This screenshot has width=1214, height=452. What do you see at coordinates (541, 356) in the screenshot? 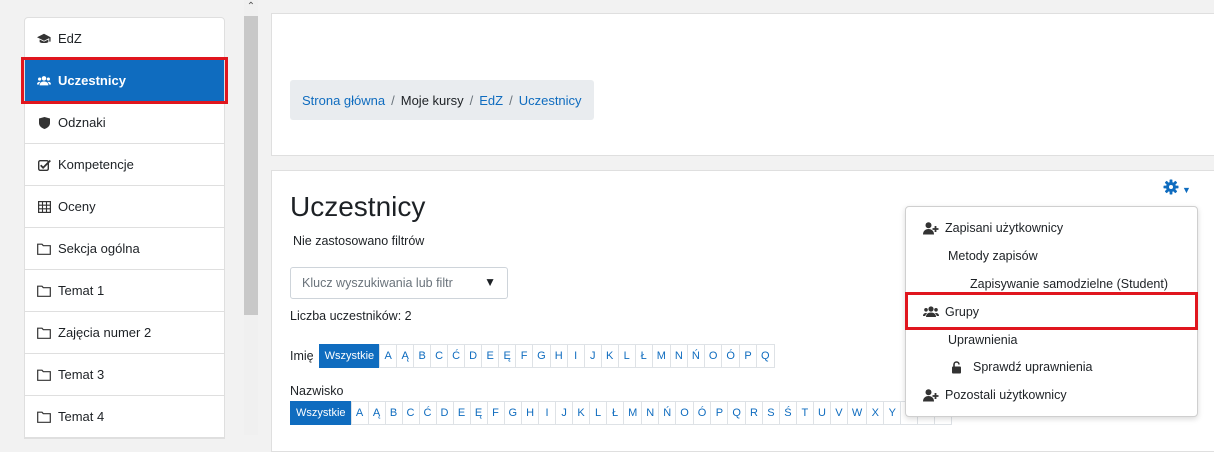
I see `firstname-letter-button: G` at bounding box center [541, 356].